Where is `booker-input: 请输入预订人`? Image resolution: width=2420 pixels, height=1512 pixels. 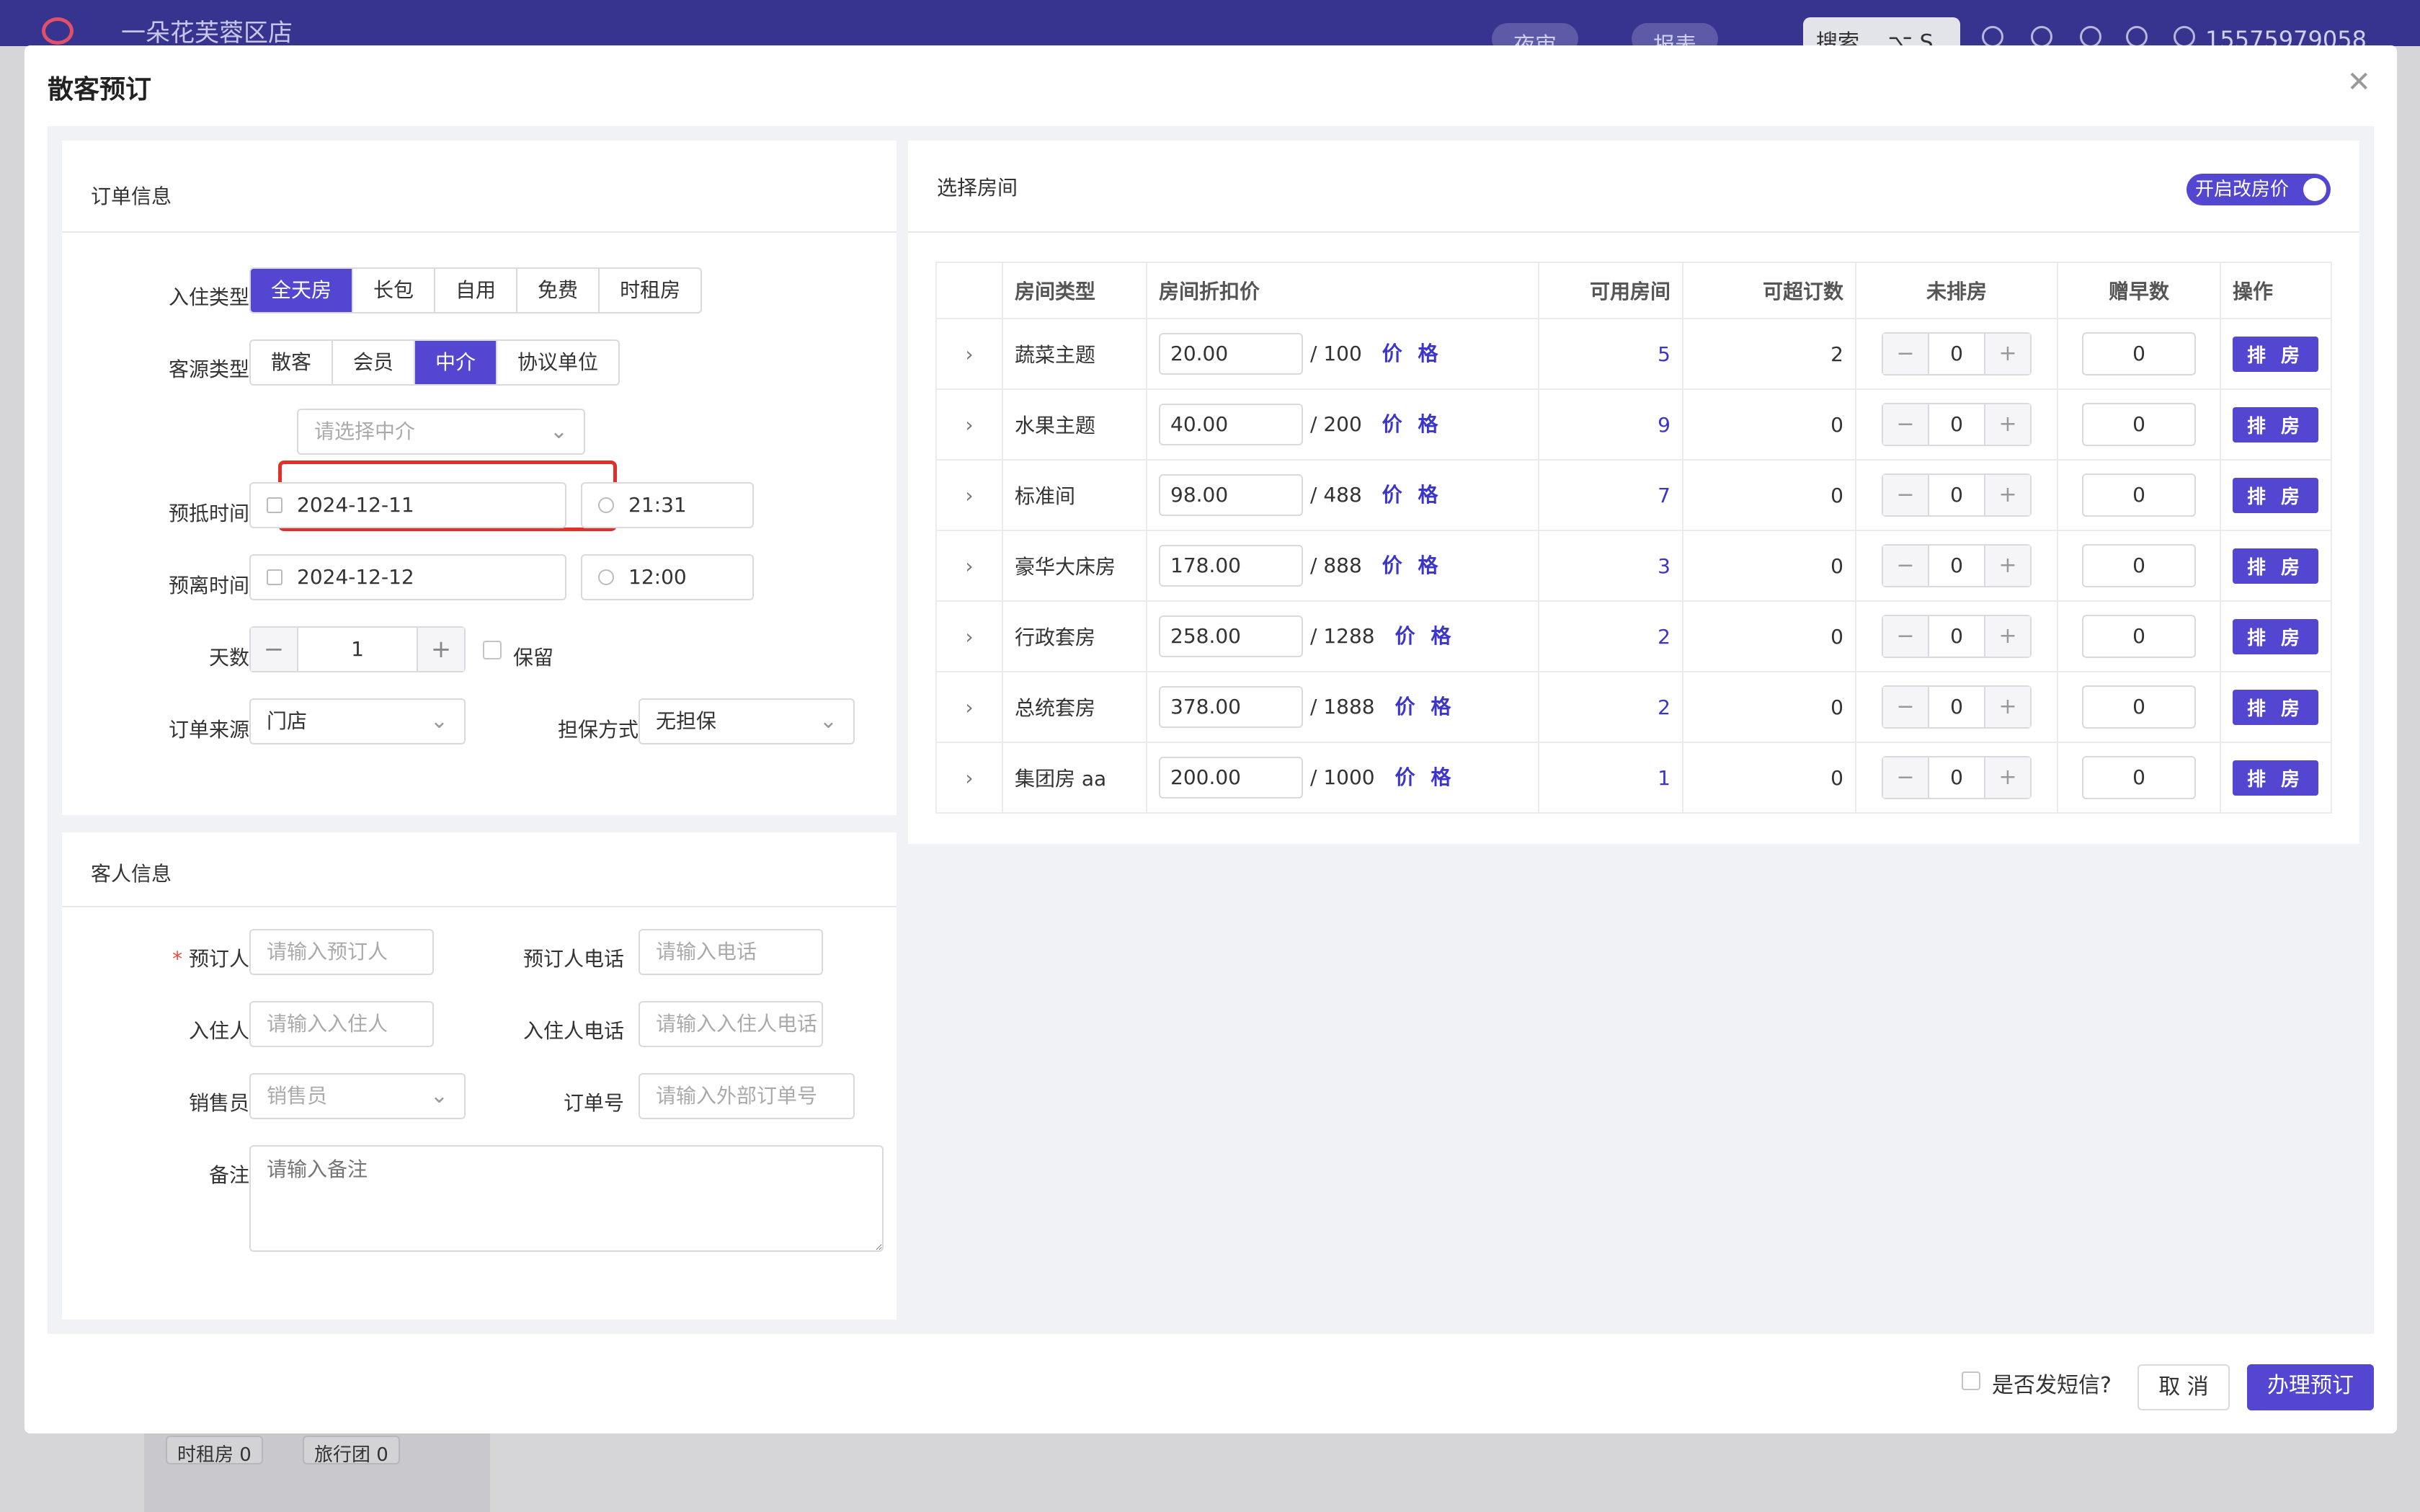
booker-input: 请输入预订人 is located at coordinates (341, 952).